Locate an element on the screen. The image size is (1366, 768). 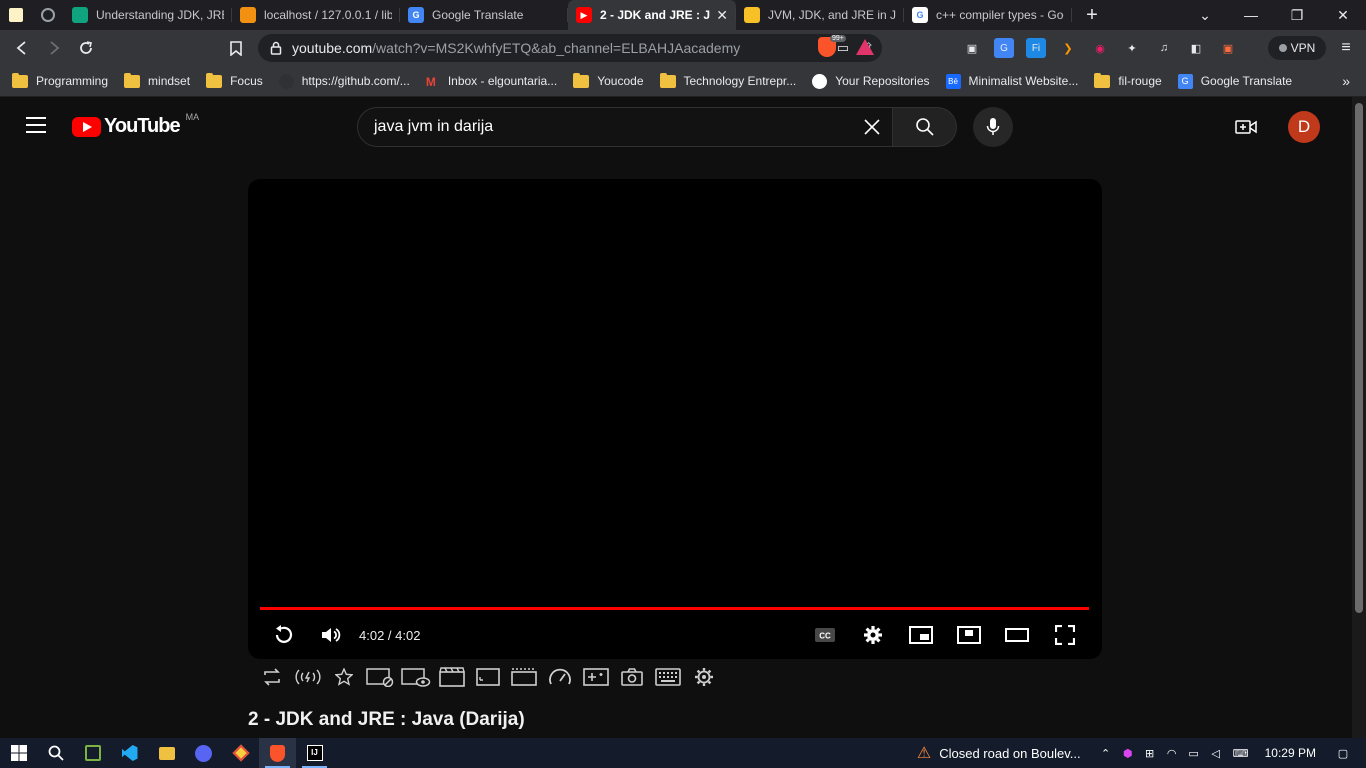
cinema-view-icon is located at coordinates (416, 677).